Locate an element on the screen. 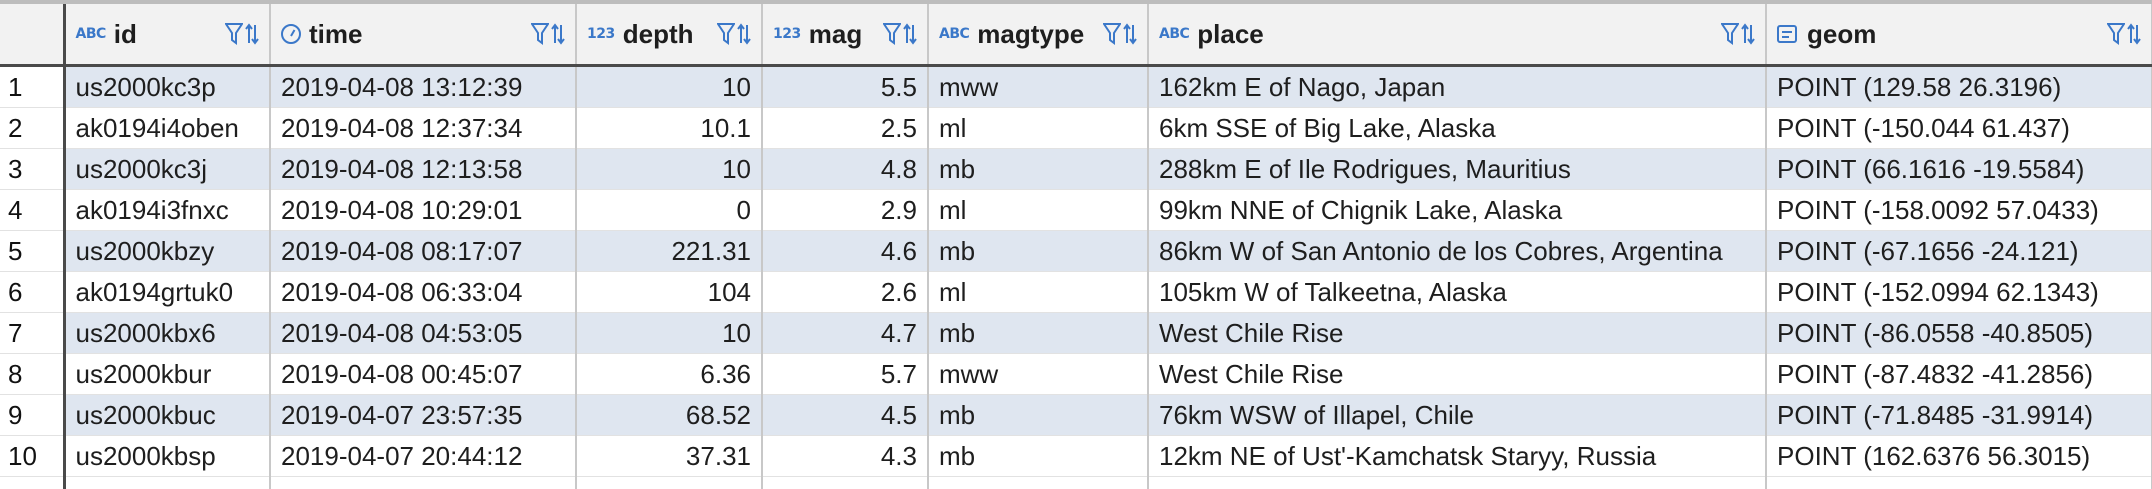 This screenshot has height=489, width=2152. cell-mag: 4.6 is located at coordinates (845, 251).